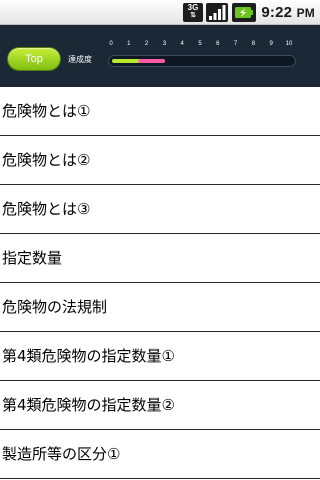  Describe the element at coordinates (46, 111) in the screenshot. I see `list-item-label: 危険物とは①` at that location.